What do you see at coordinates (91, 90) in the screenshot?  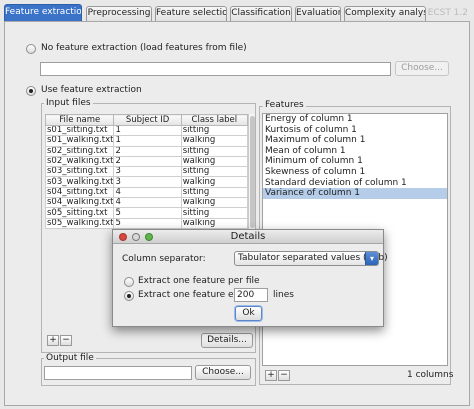 I see `use-extraction-label: Use feature extraction` at bounding box center [91, 90].